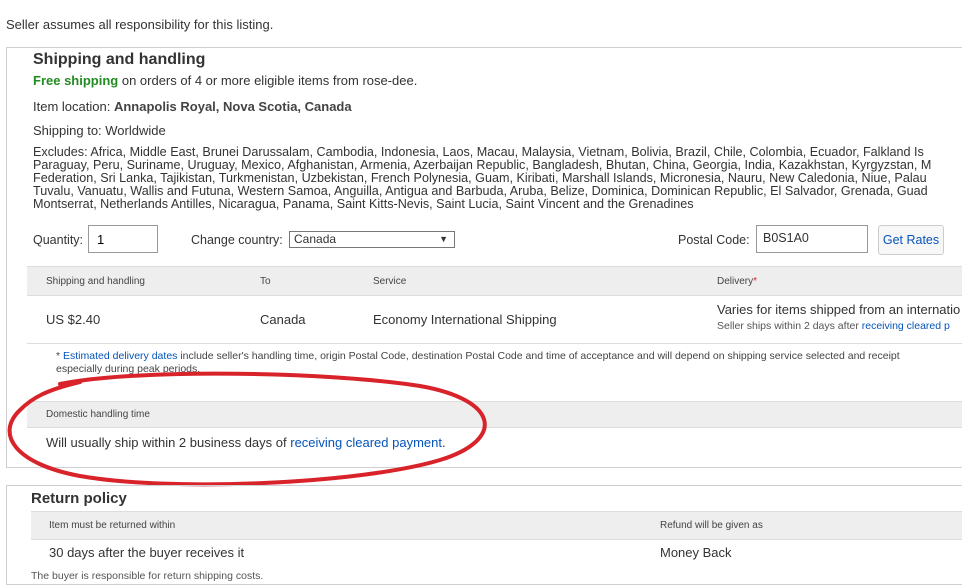 This screenshot has height=585, width=962. What do you see at coordinates (147, 552) in the screenshot?
I see `return-within-value: 30 days after the buyer receives it` at bounding box center [147, 552].